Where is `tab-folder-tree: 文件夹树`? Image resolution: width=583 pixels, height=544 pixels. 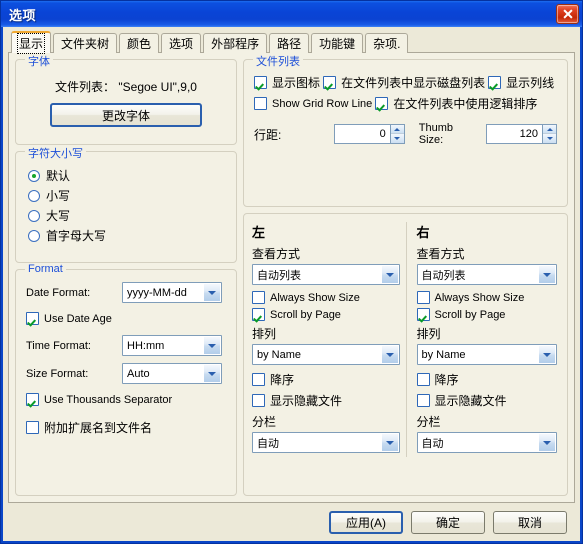
tab-folder-tree: 文件夹树 is located at coordinates (85, 43).